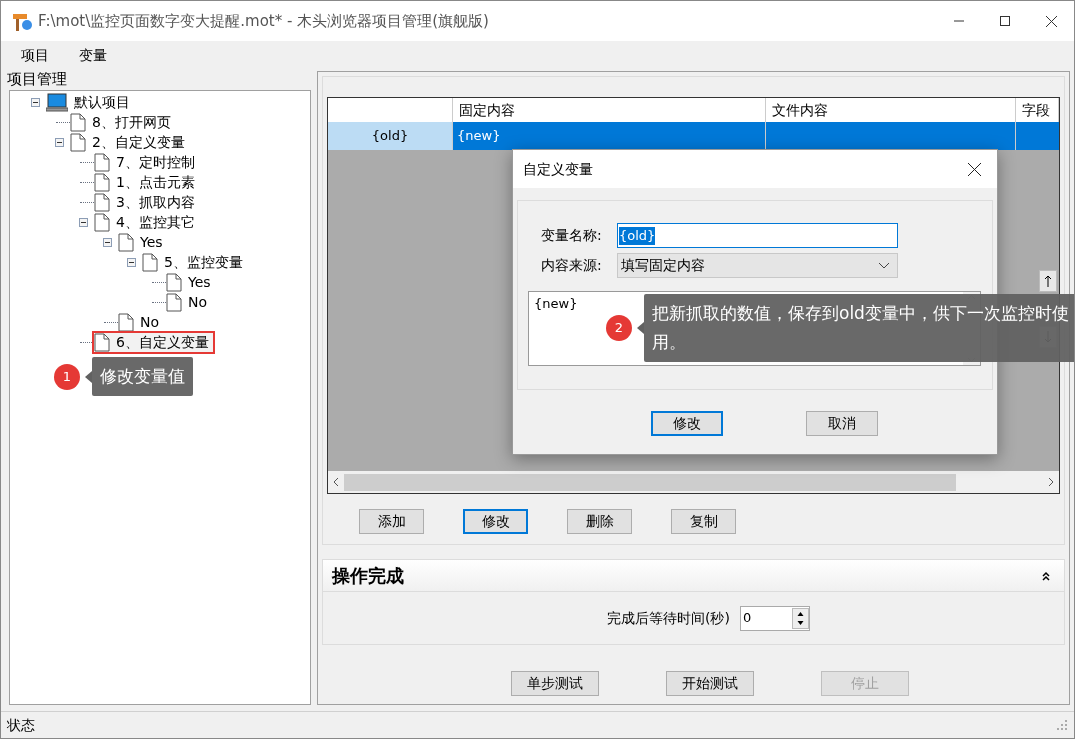 The image size is (1075, 739). I want to click on variable-name-field: {old}, so click(757, 235).